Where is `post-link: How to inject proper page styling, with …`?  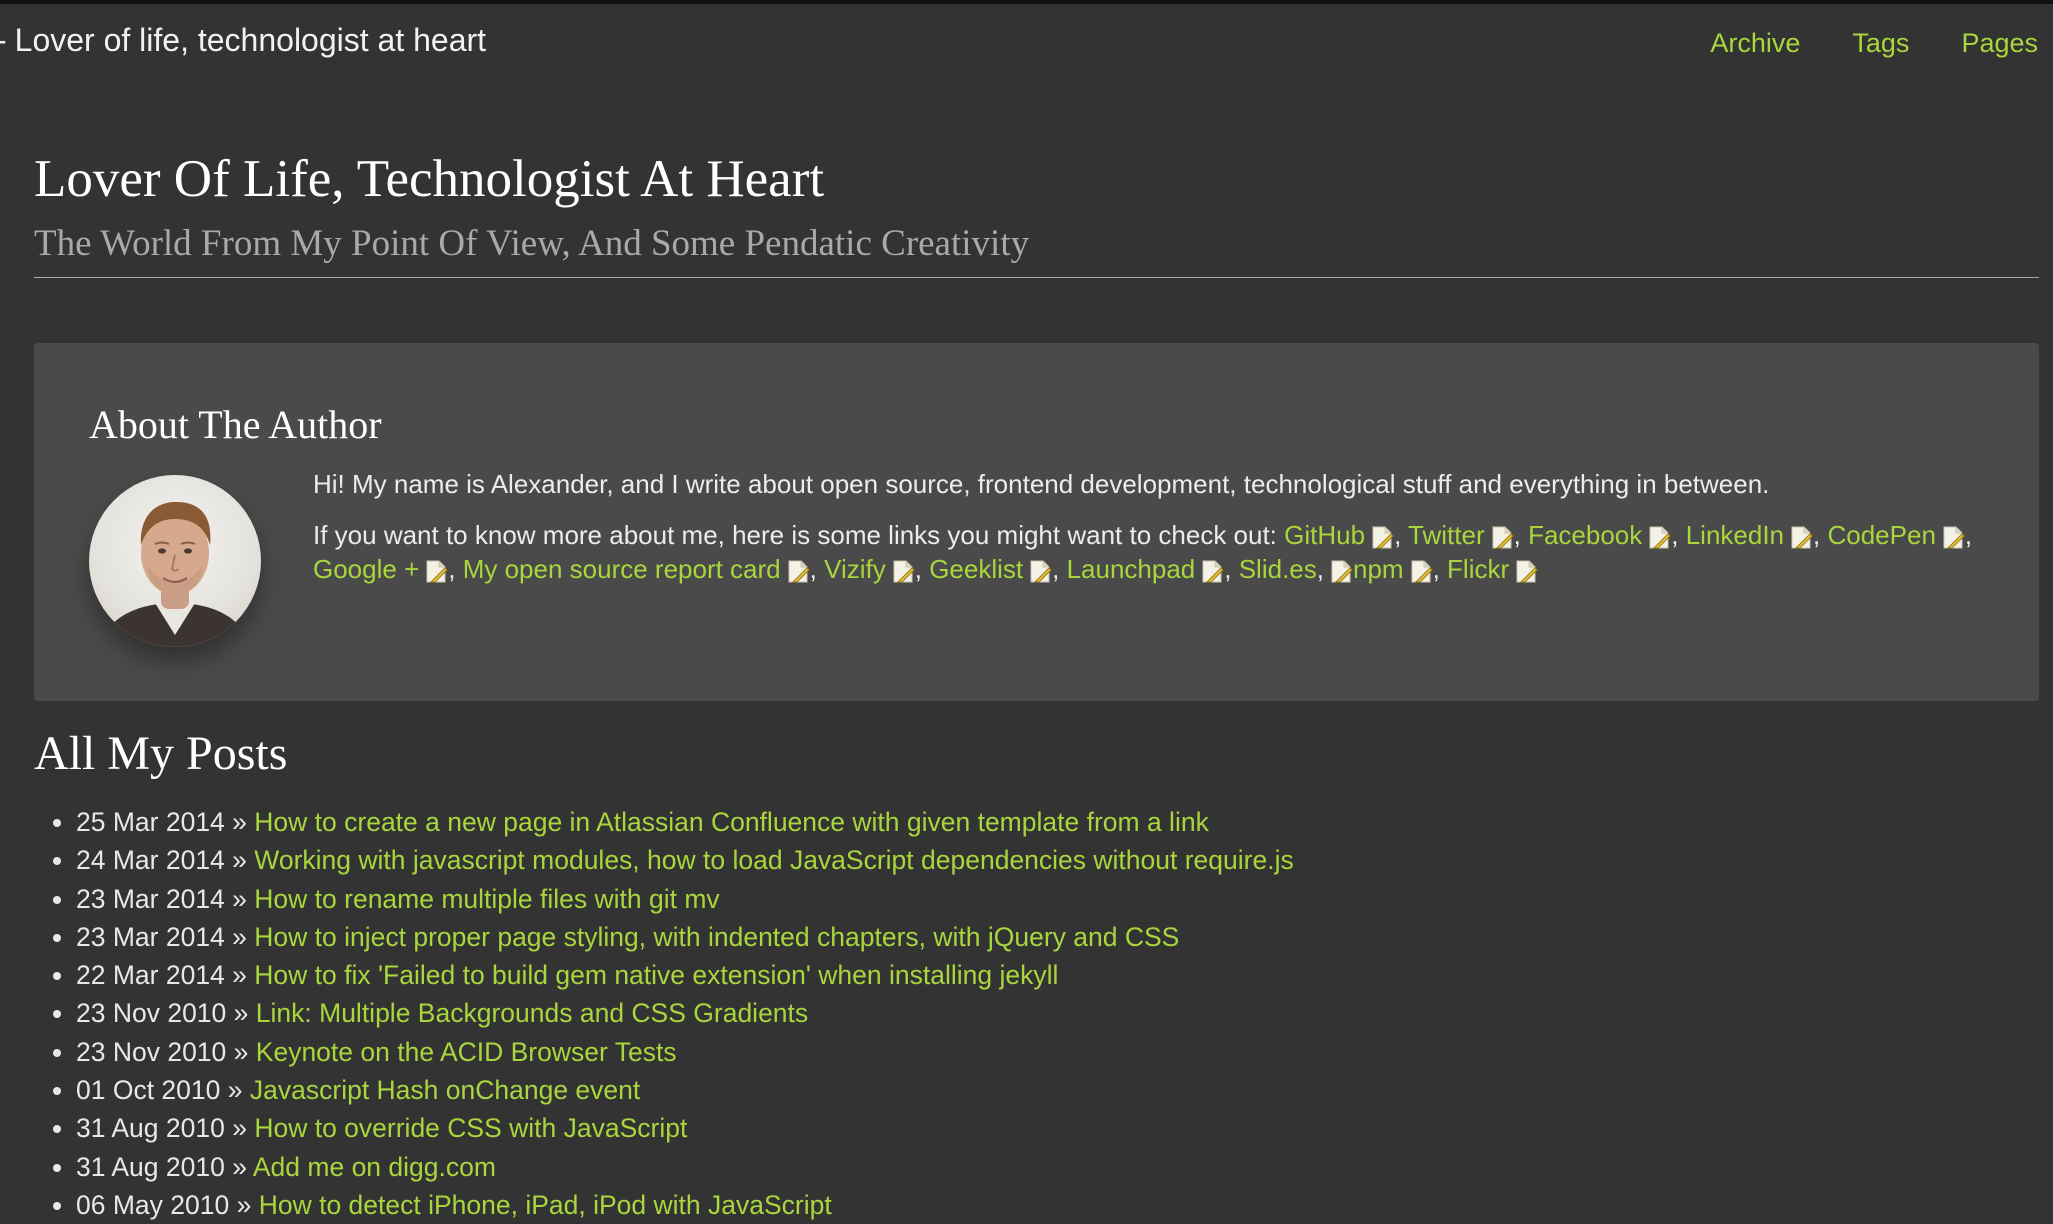 post-link: How to inject proper page styling, with … is located at coordinates (716, 937).